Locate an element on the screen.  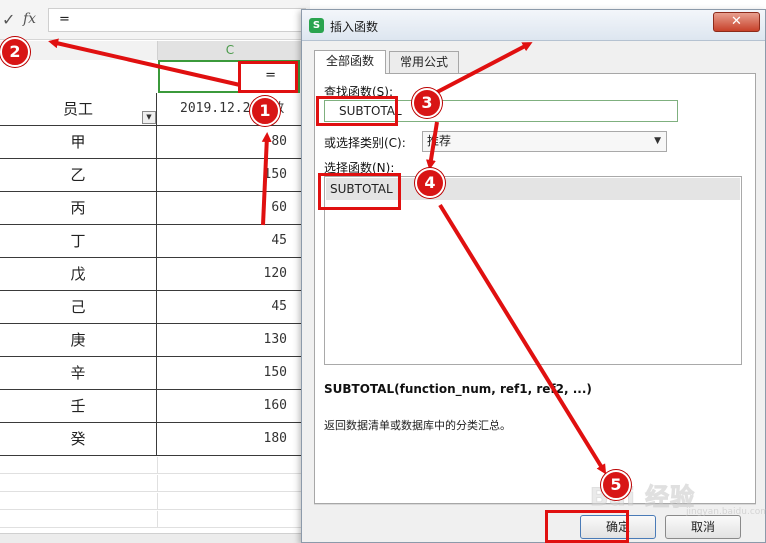
employee-cell: 庚 is located at coordinates (78, 340).